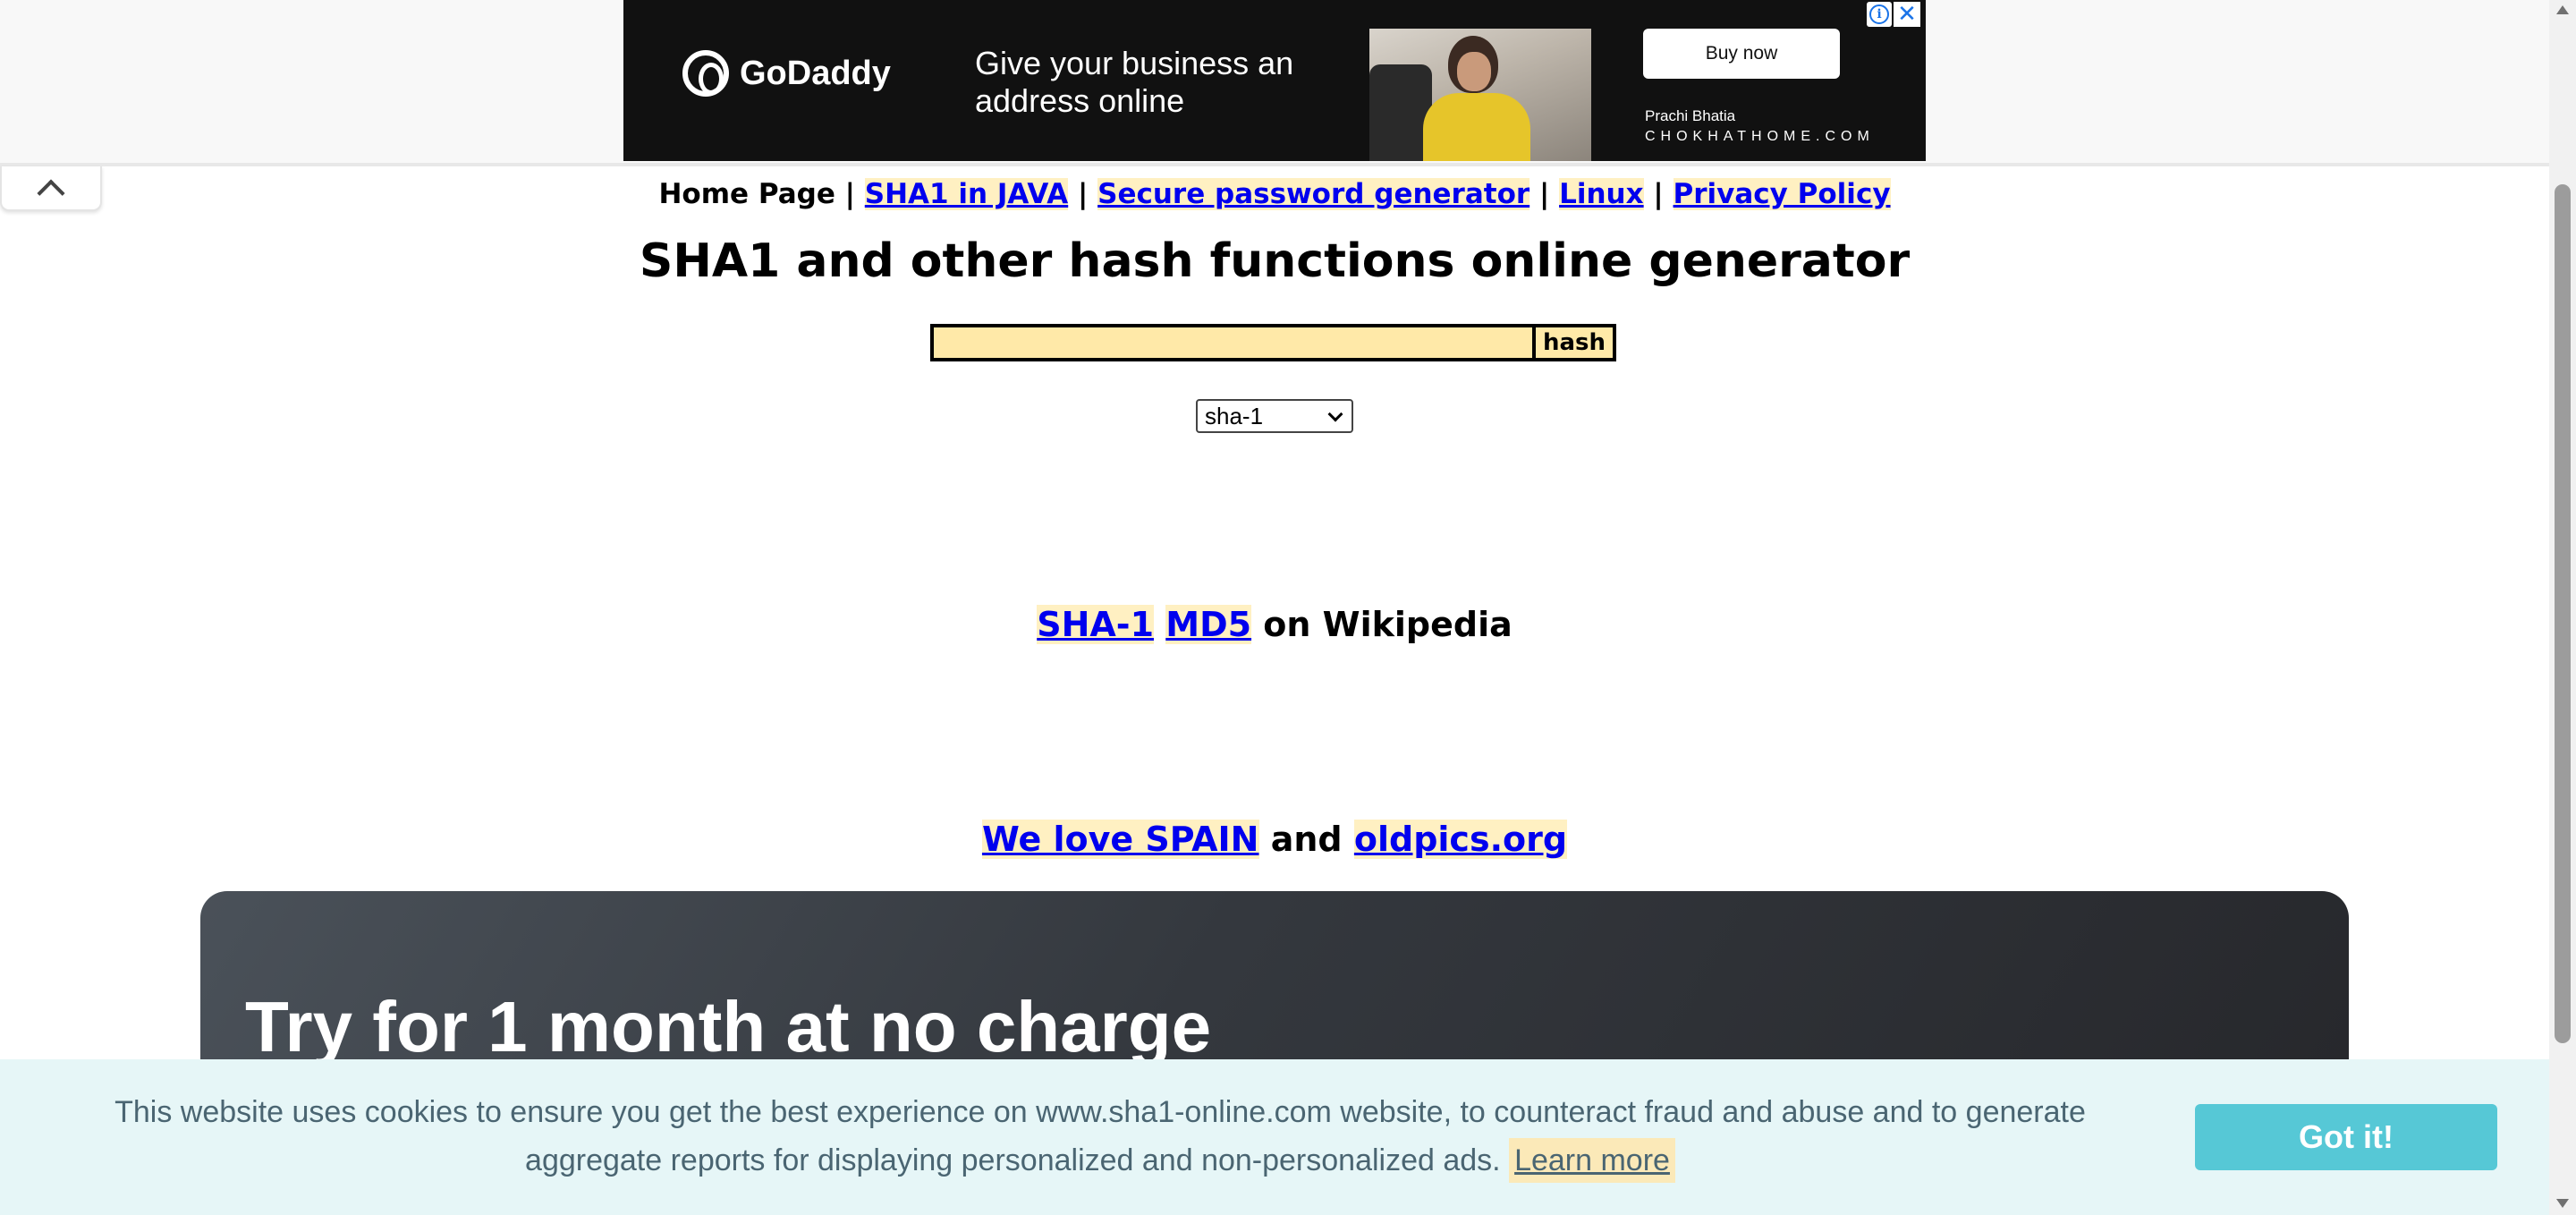 Image resolution: width=2576 pixels, height=1215 pixels. I want to click on wikipedia-suffix: on Wikipedia, so click(1388, 625).